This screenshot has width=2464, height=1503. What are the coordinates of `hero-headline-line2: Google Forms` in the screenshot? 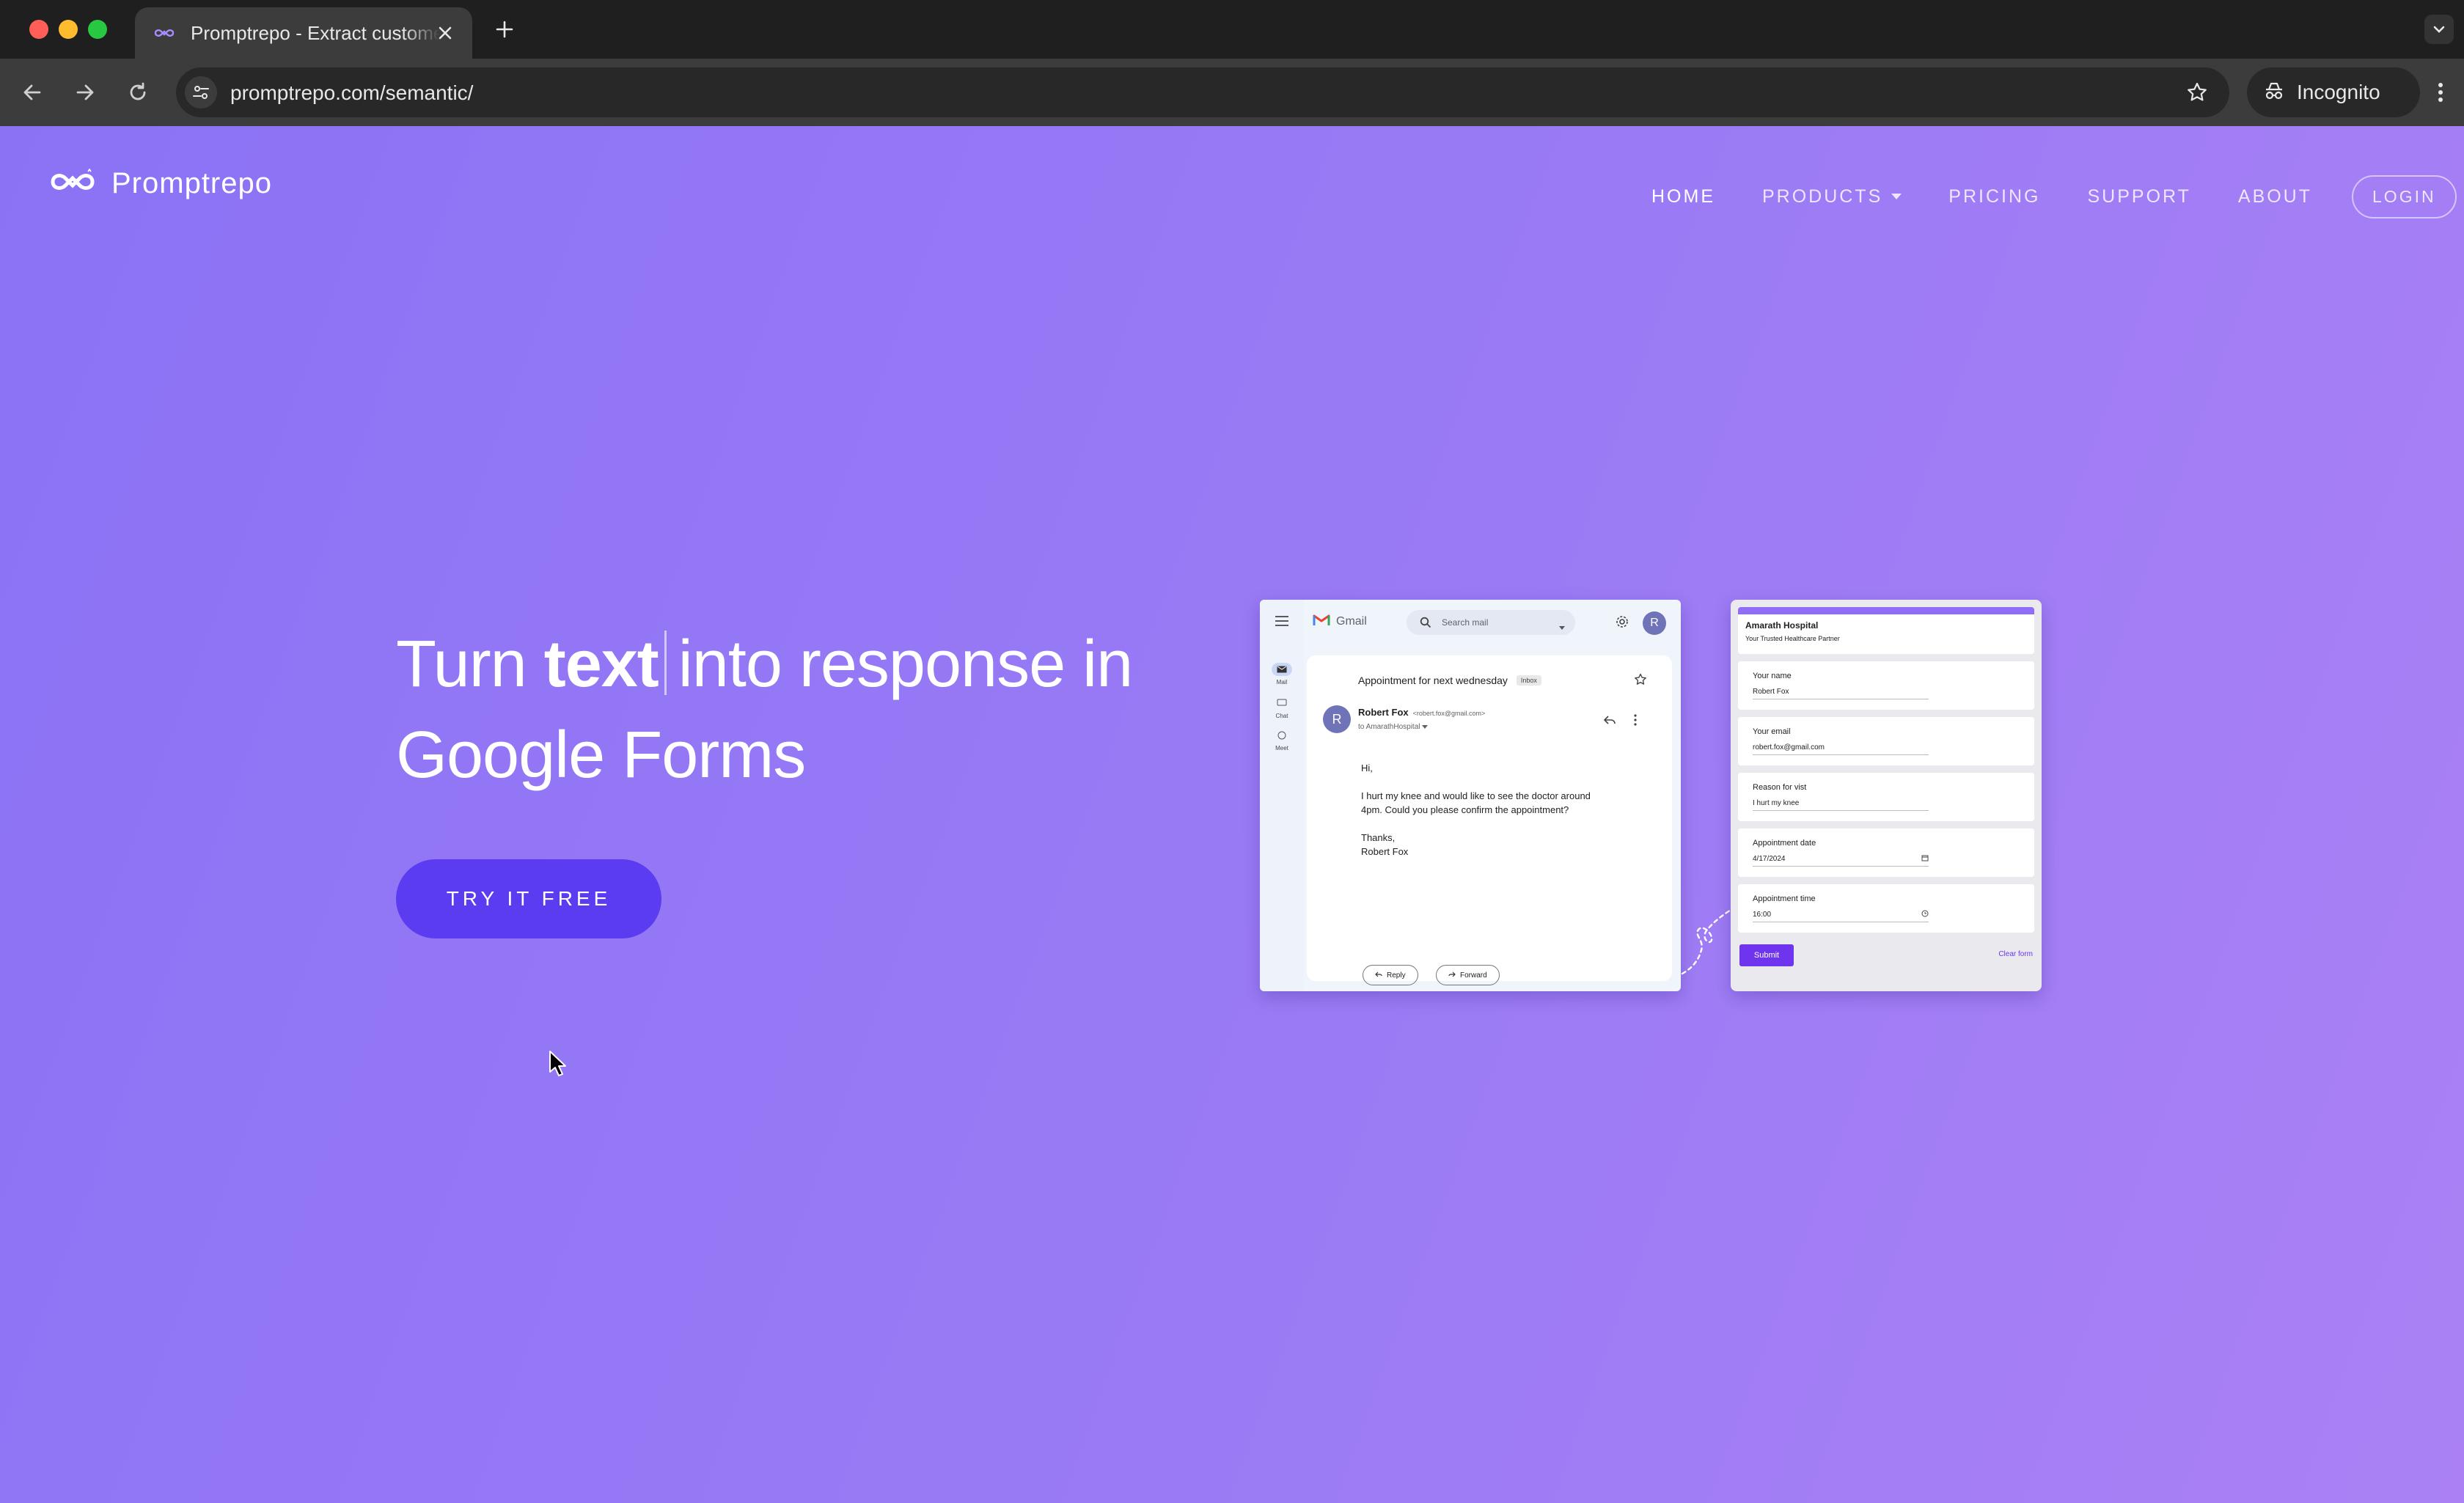 It's located at (601, 755).